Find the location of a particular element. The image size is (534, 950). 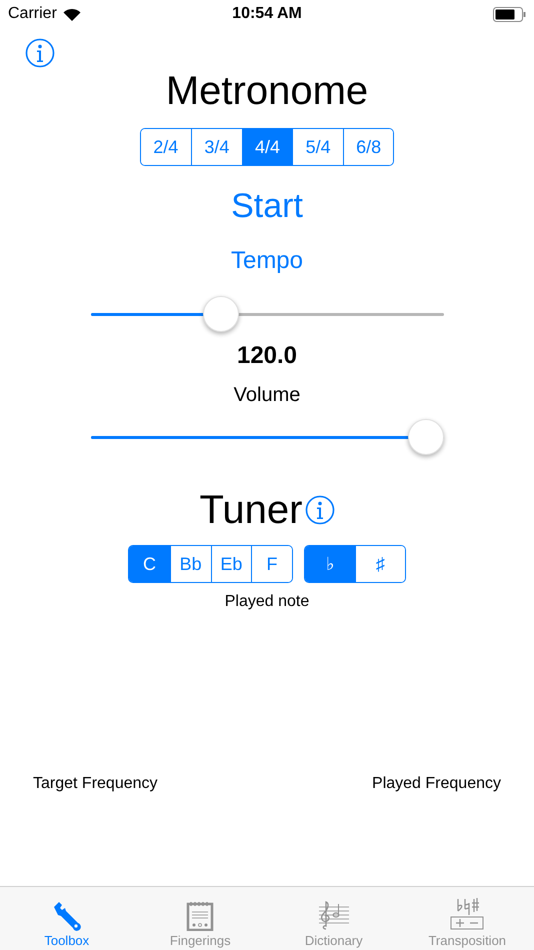

tab-bar-item: Fingerings is located at coordinates (200, 918).